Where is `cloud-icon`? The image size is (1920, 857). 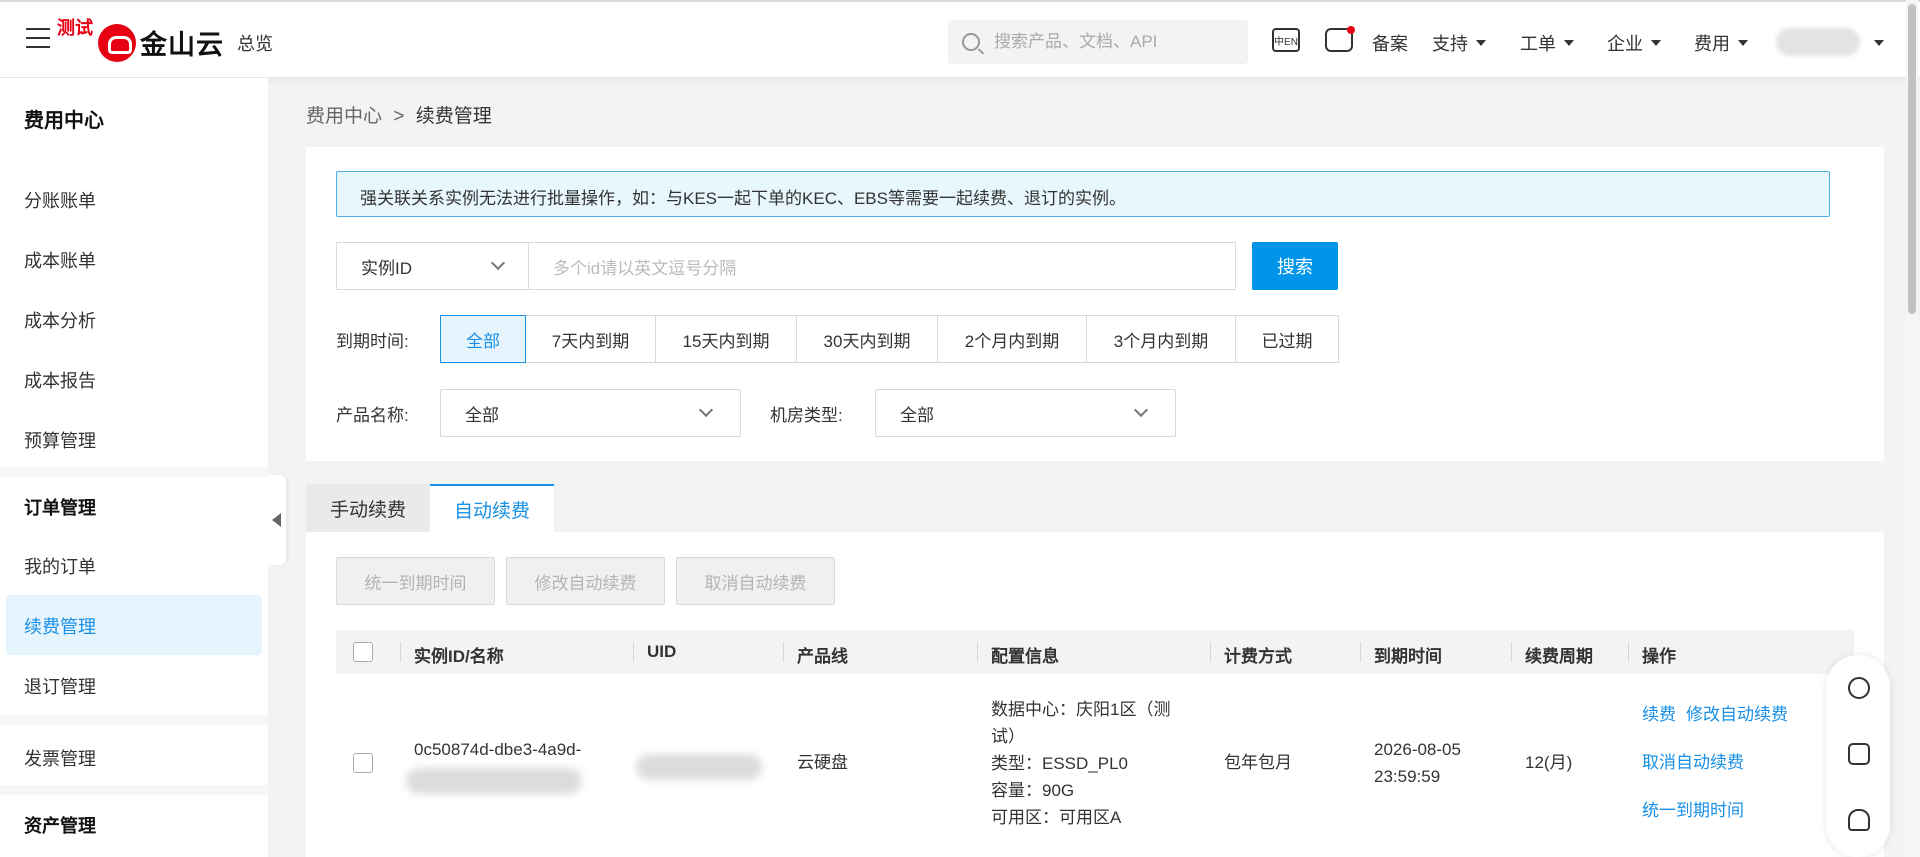
cloud-icon is located at coordinates (1859, 820).